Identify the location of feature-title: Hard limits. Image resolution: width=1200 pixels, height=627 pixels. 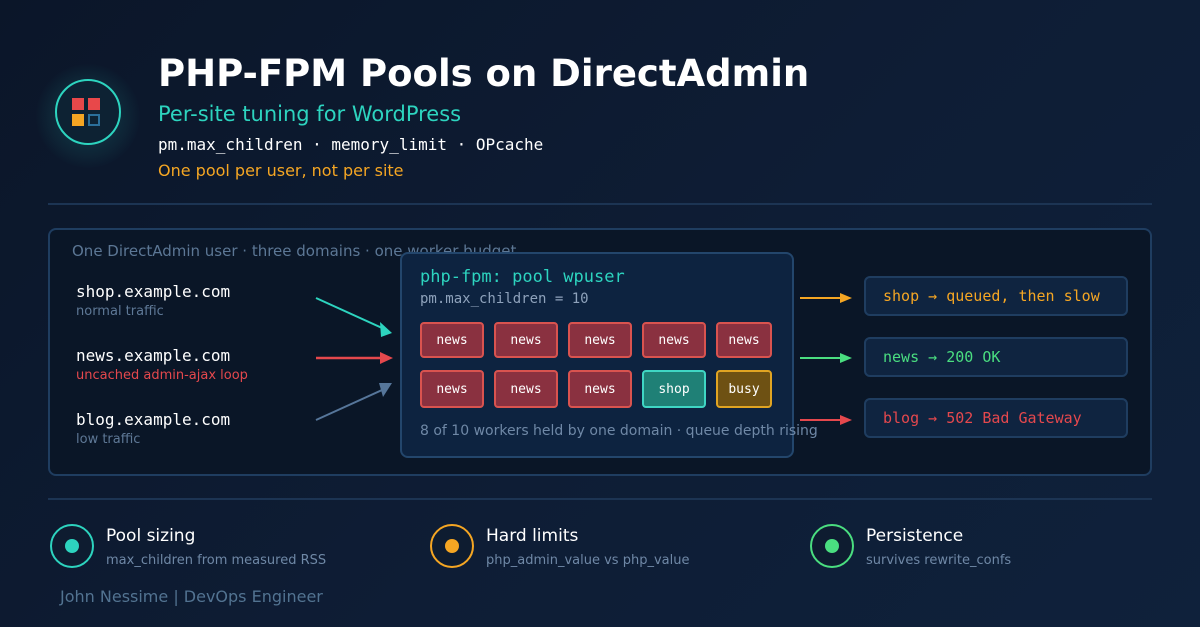
(532, 536).